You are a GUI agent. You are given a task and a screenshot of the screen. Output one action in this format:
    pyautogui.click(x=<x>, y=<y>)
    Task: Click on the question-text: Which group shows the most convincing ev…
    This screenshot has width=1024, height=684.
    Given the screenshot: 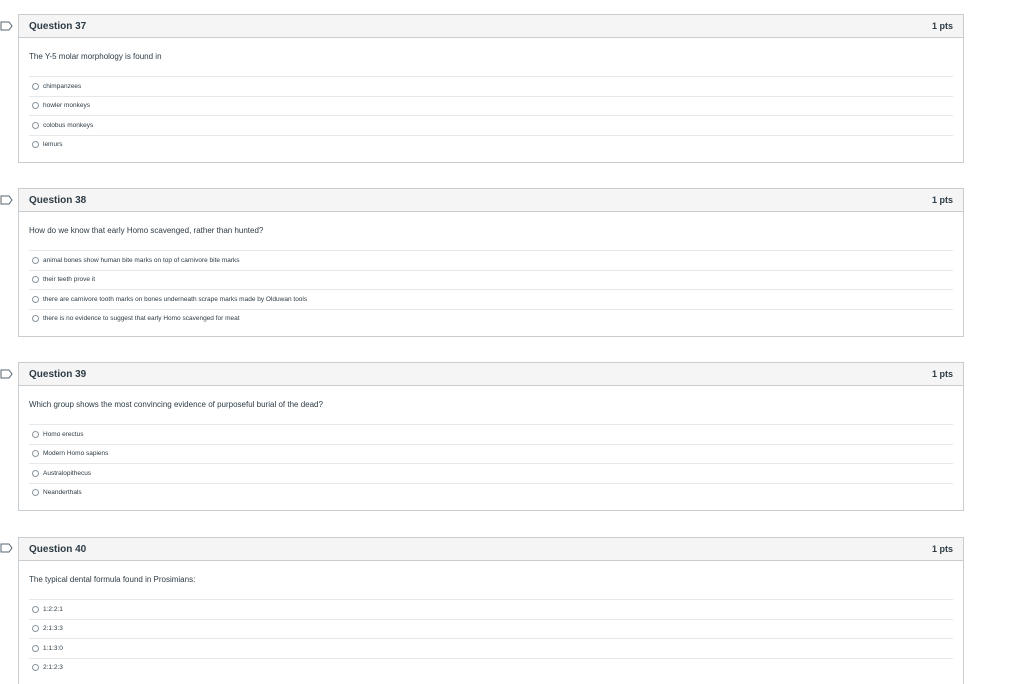 What is the action you would take?
    pyautogui.click(x=176, y=404)
    